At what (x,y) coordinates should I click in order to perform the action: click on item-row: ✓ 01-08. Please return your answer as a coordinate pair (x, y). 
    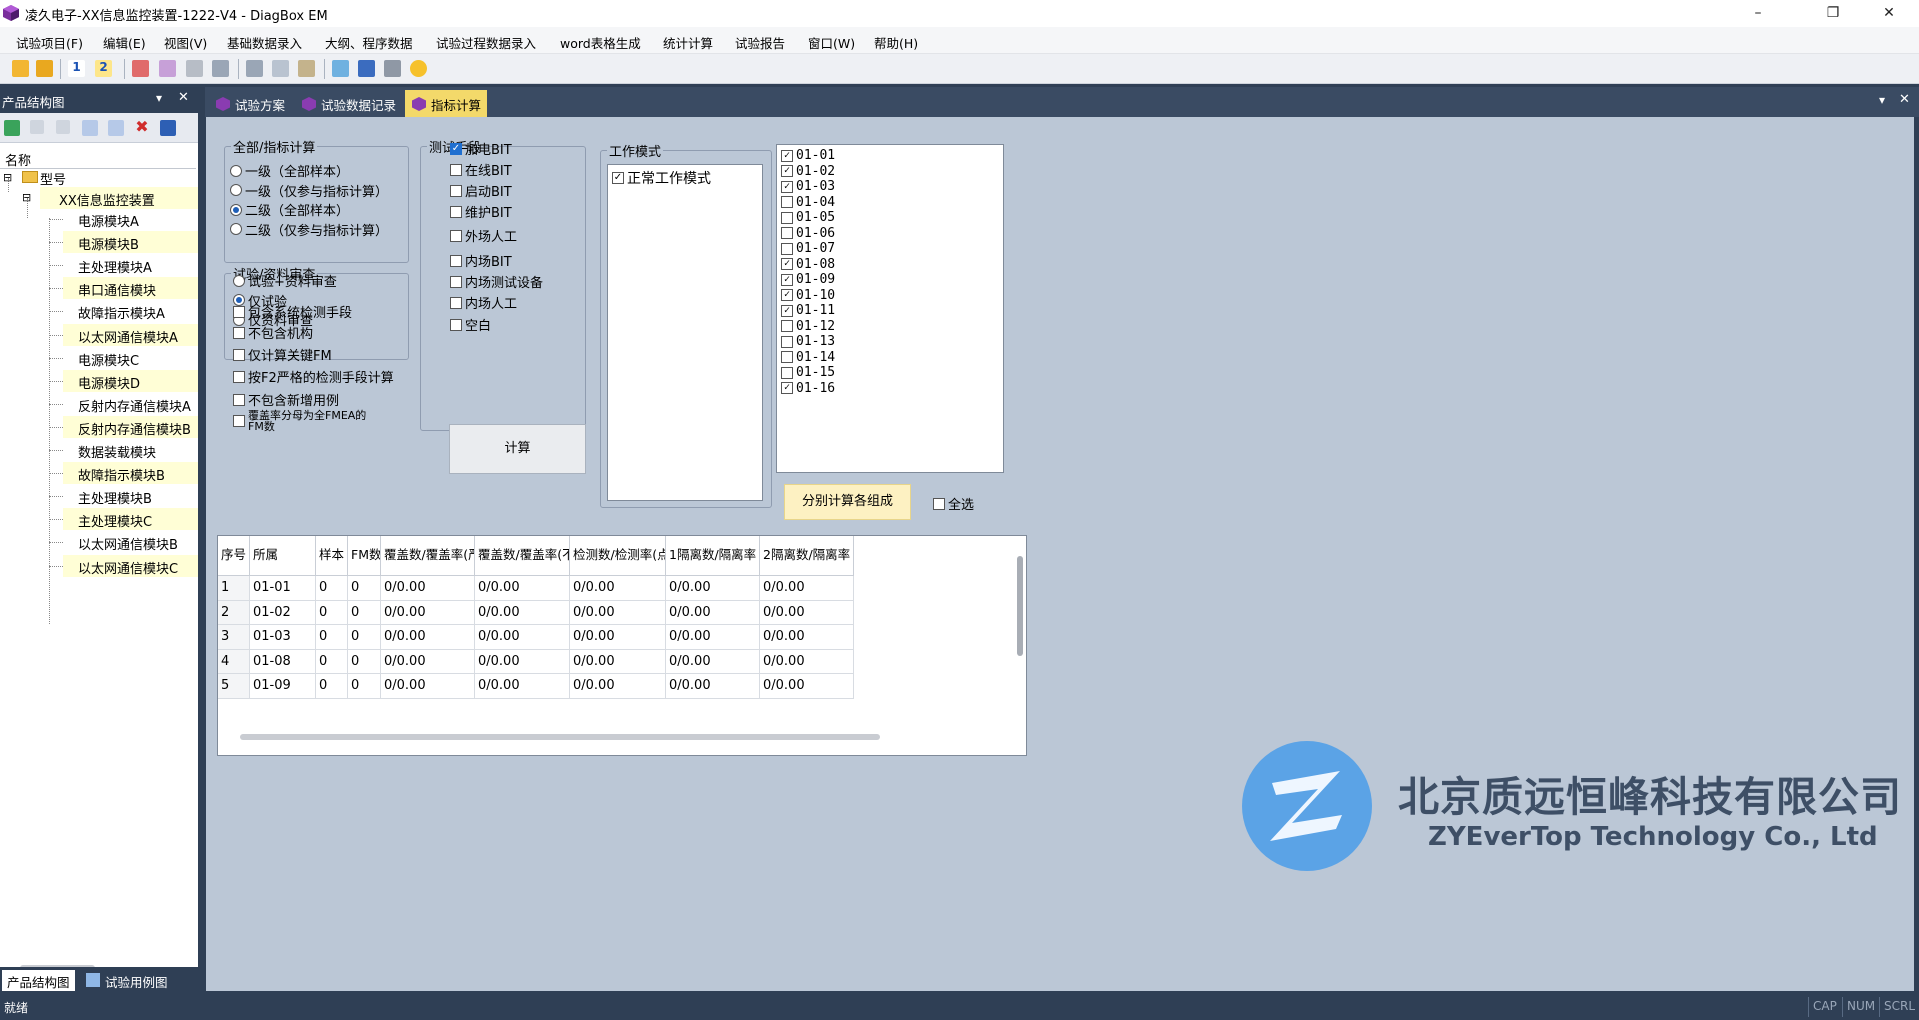
    Looking at the image, I should click on (808, 264).